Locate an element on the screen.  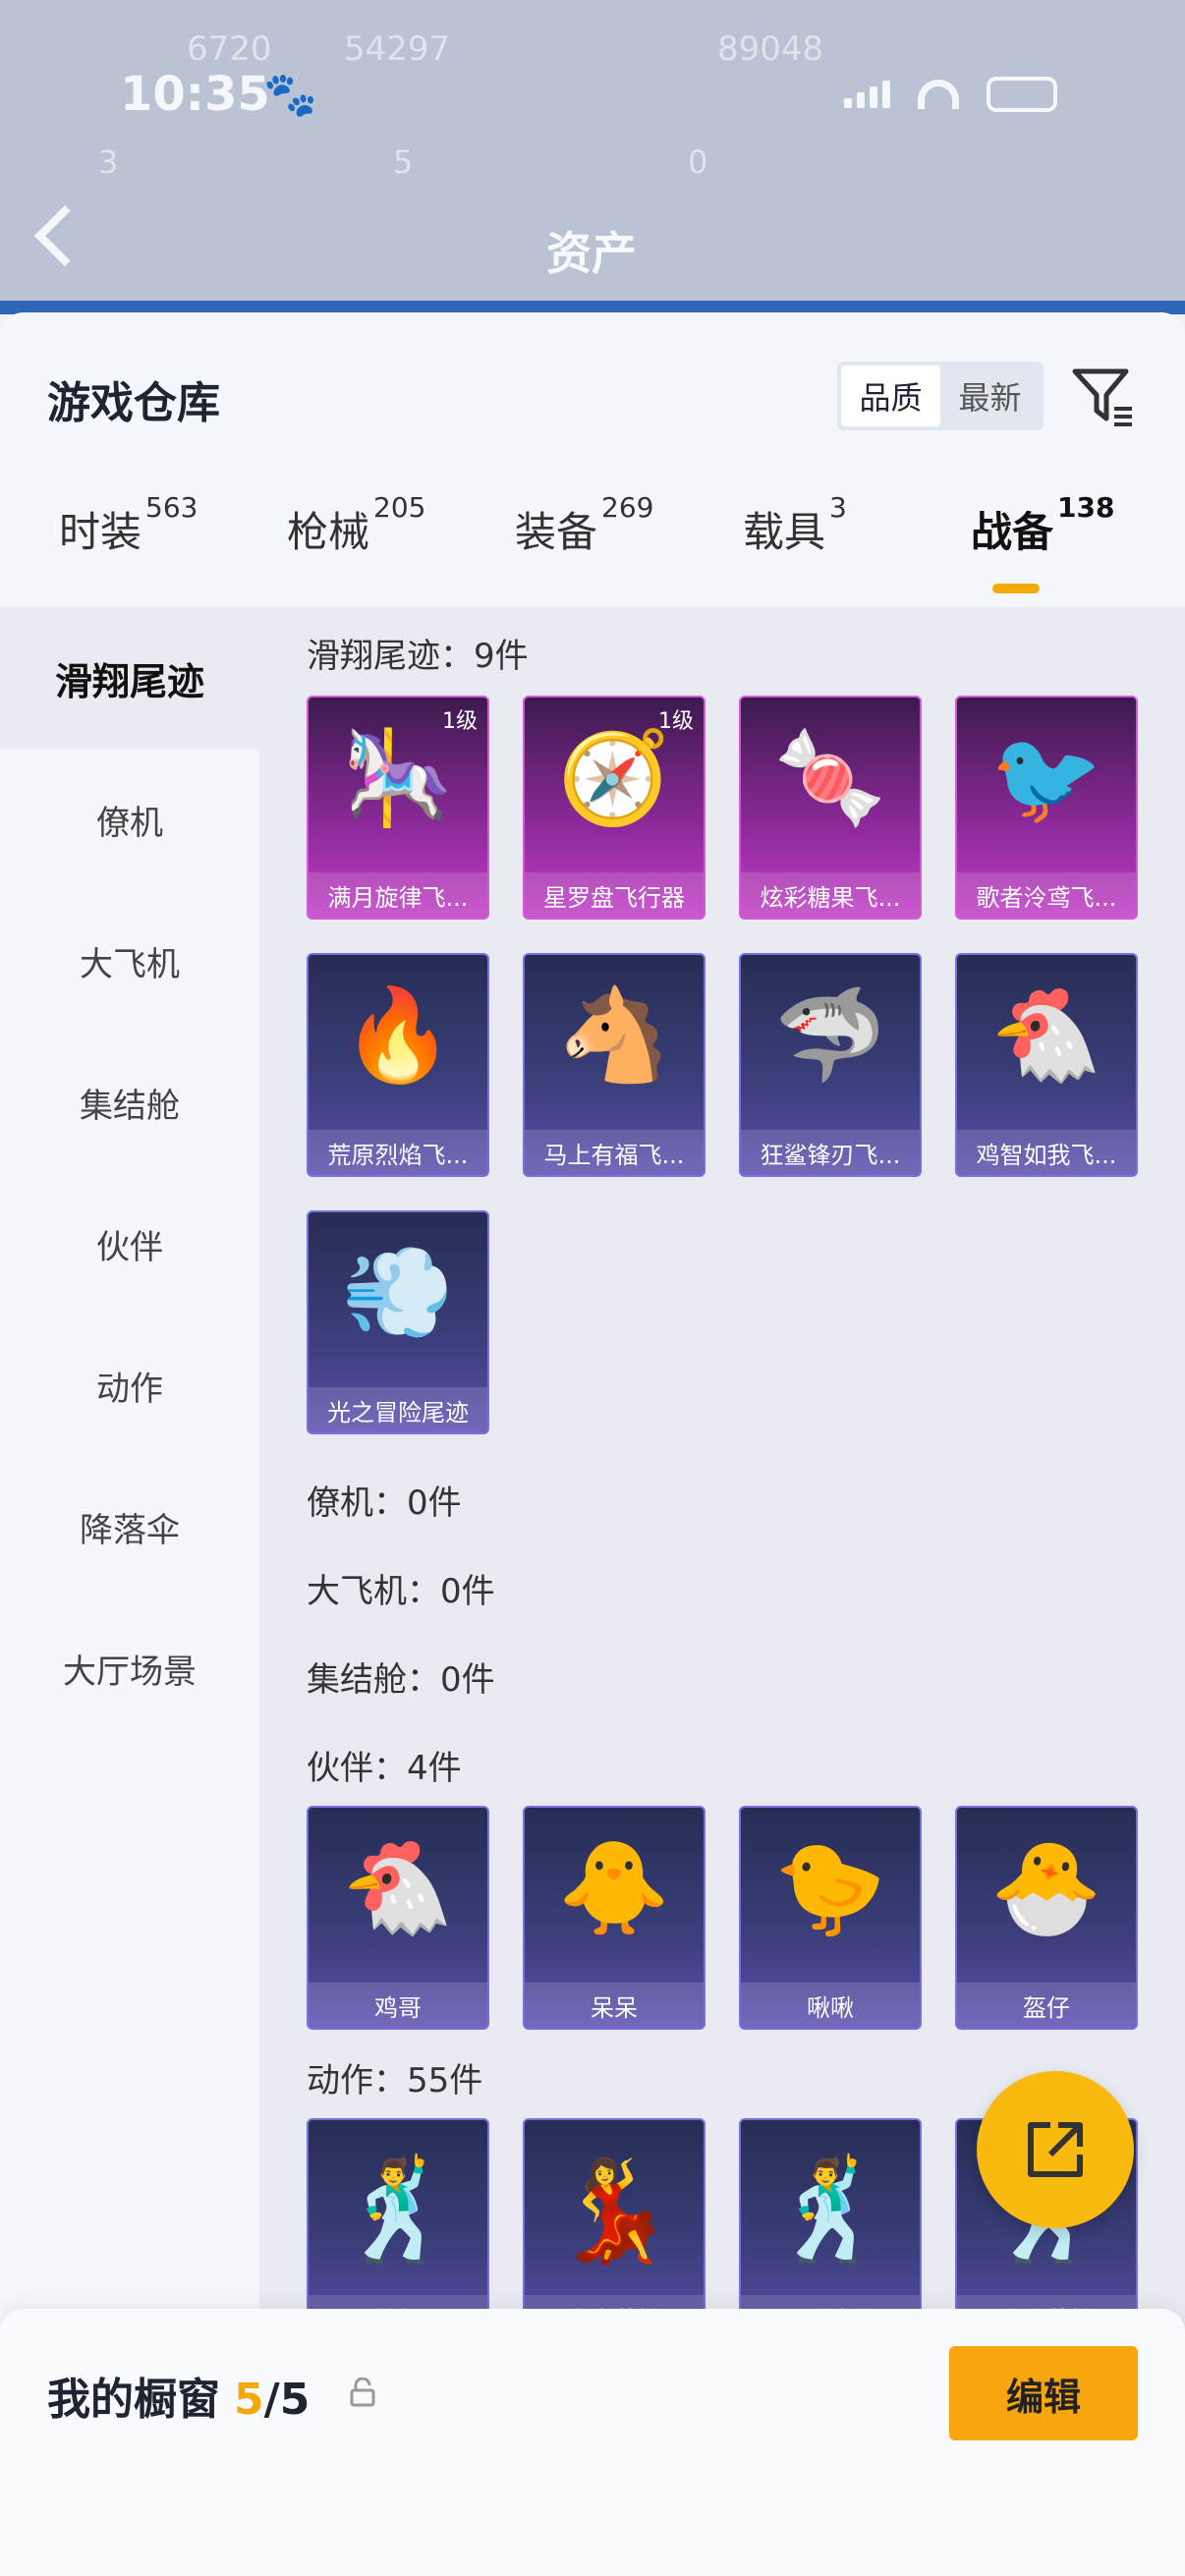
category-tabs: 时装 563 枪械 205 装备 269 载具 3 战备 138 is located at coordinates (592, 544).